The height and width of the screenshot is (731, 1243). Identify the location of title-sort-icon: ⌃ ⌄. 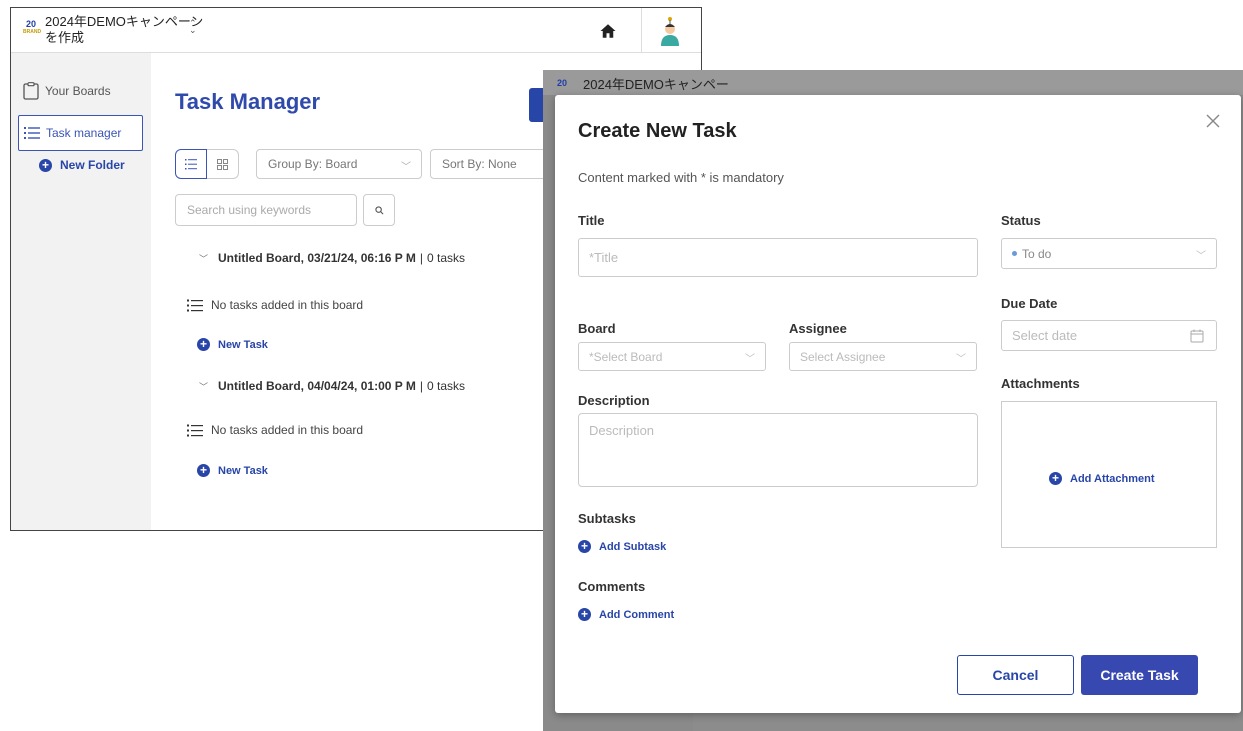
(193, 27).